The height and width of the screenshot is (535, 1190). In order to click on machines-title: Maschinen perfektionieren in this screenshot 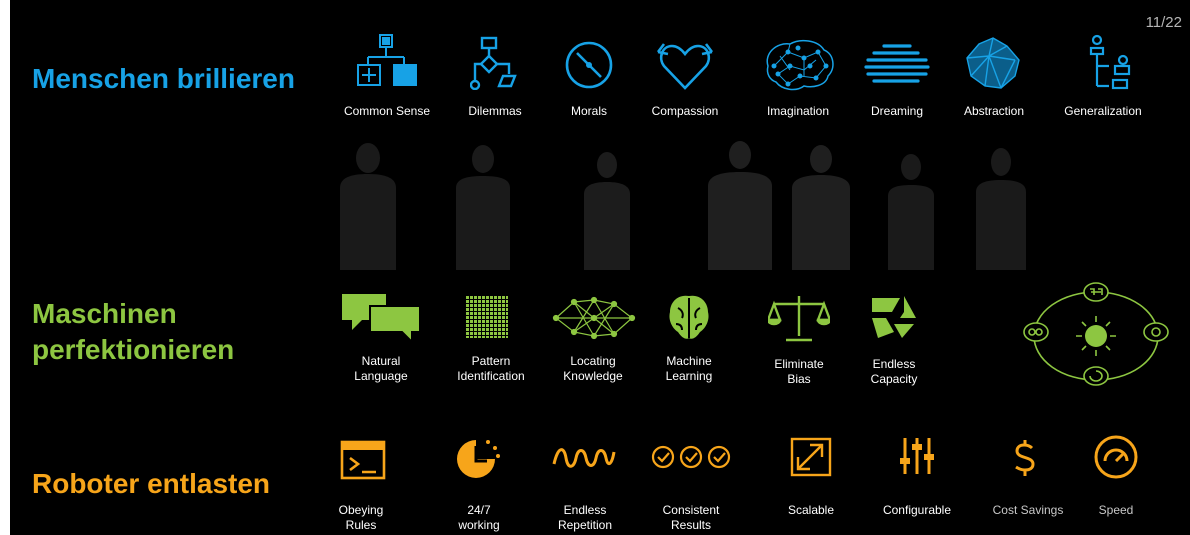, I will do `click(133, 332)`.